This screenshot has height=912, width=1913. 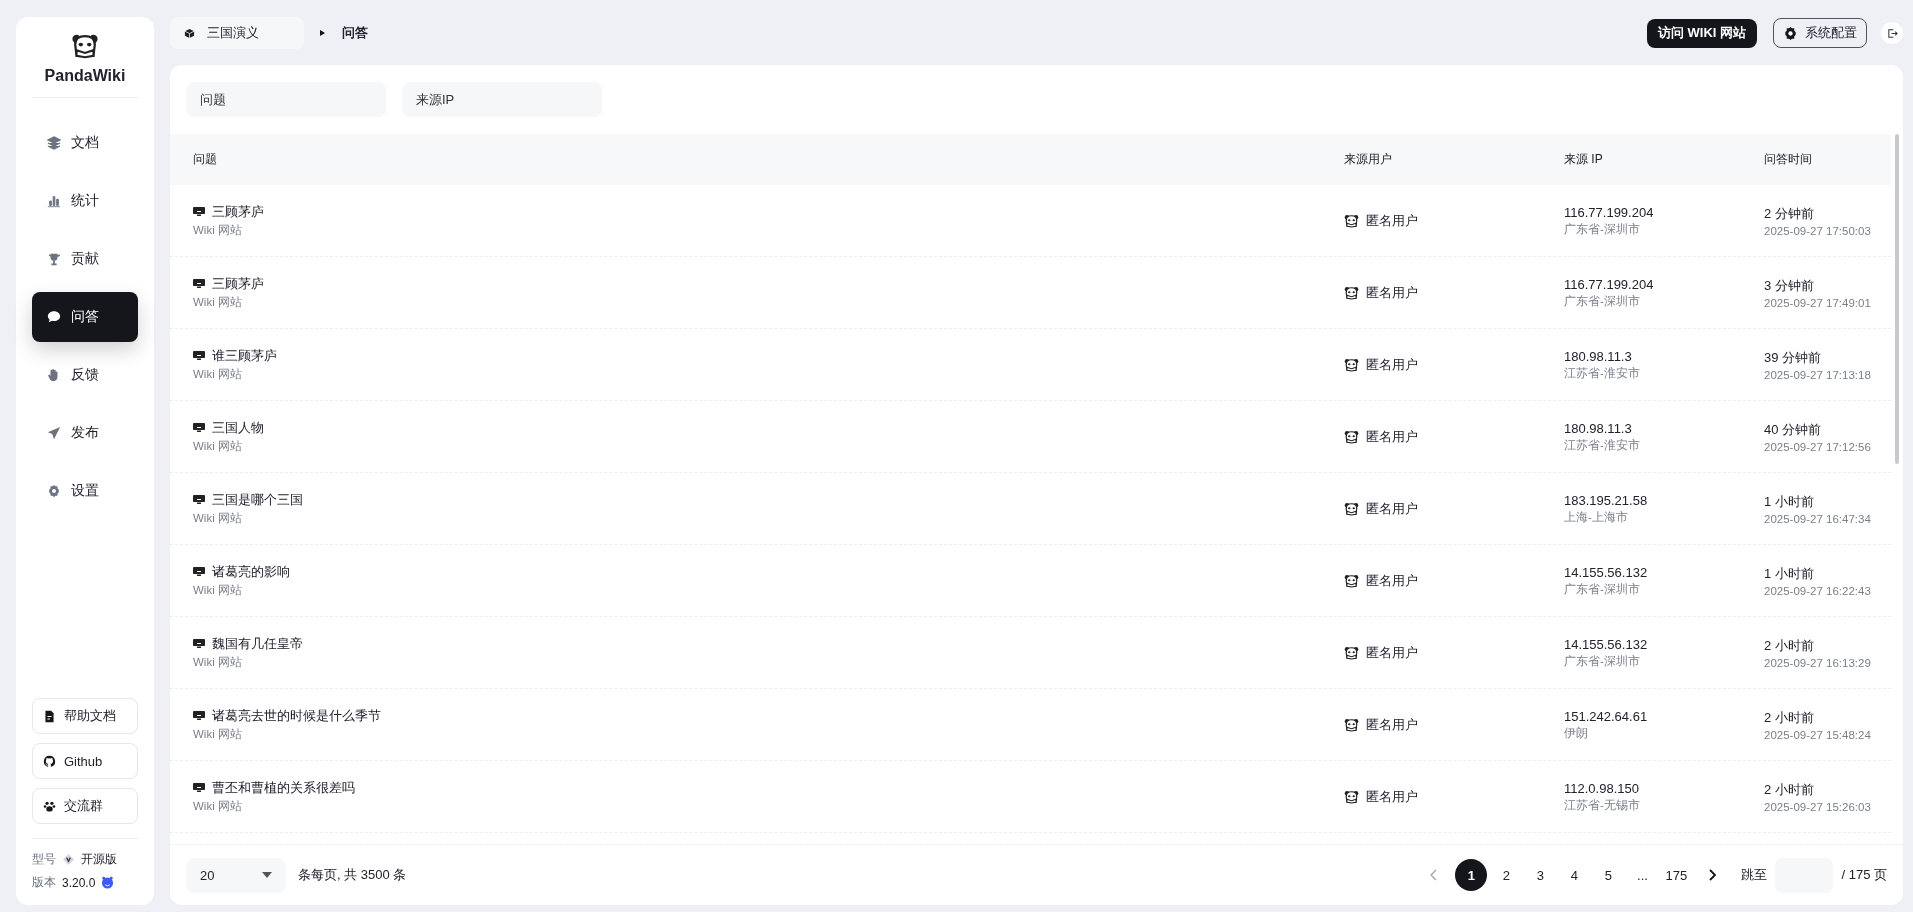 I want to click on sidebar-link-button: 帮助文档, so click(x=85, y=716).